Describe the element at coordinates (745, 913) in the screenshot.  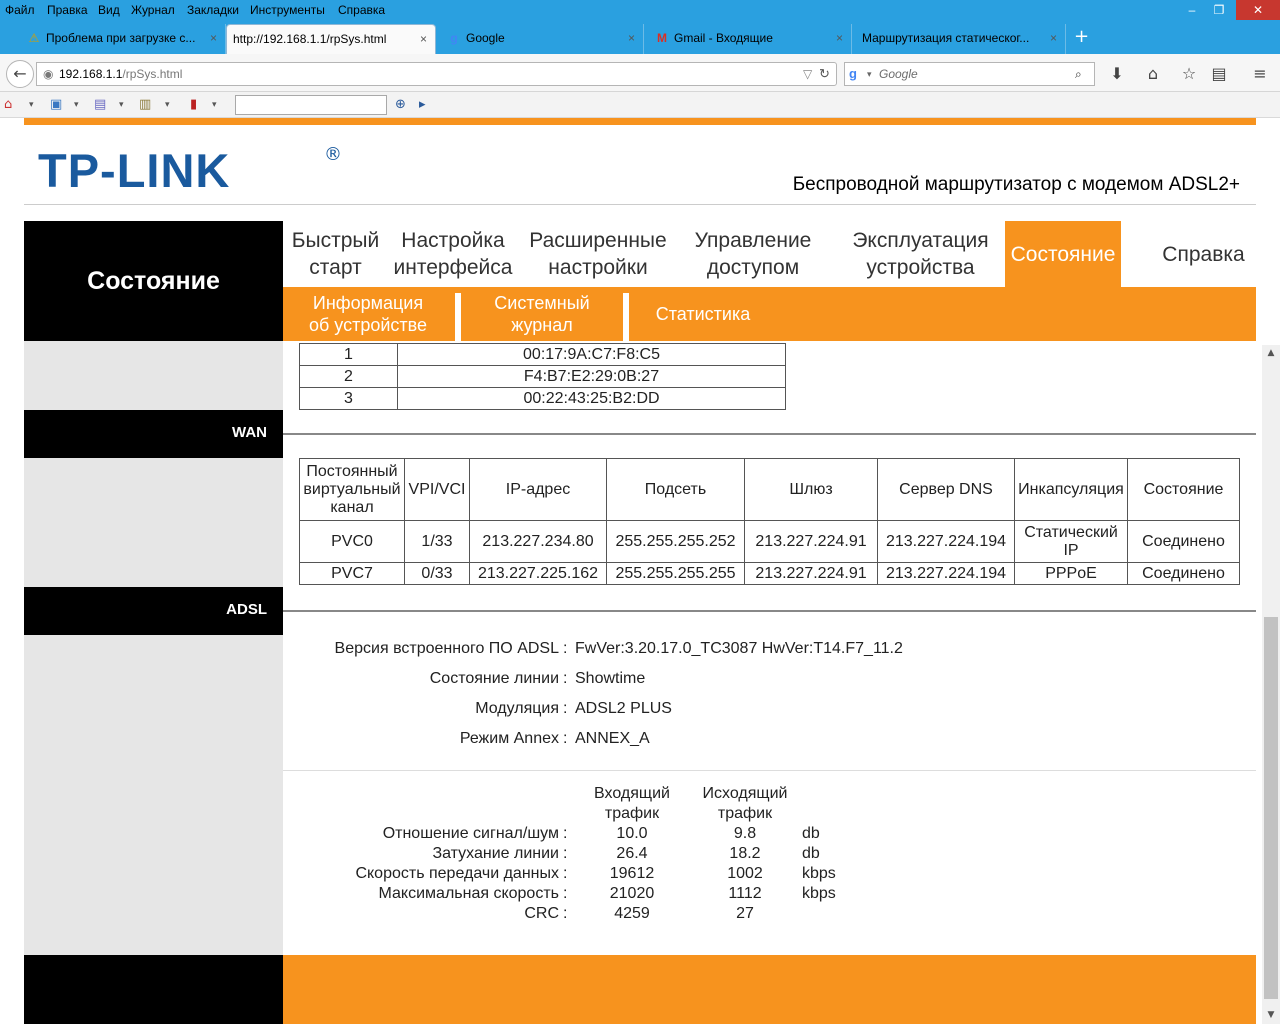
I see `stat-up: 27` at that location.